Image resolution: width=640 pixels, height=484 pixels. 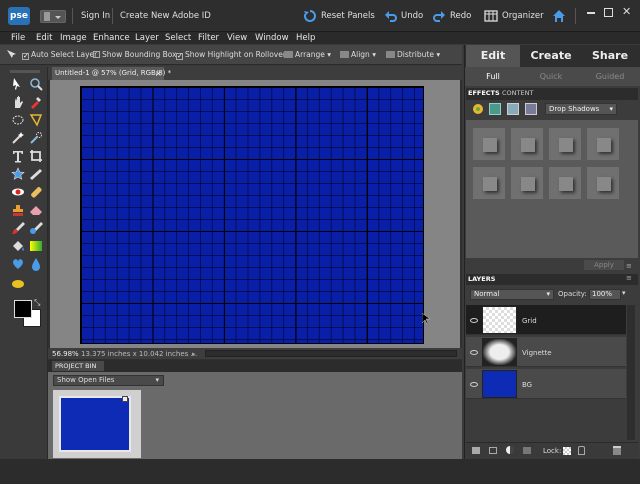 What do you see at coordinates (305, 38) in the screenshot?
I see `menu-help: Help` at bounding box center [305, 38].